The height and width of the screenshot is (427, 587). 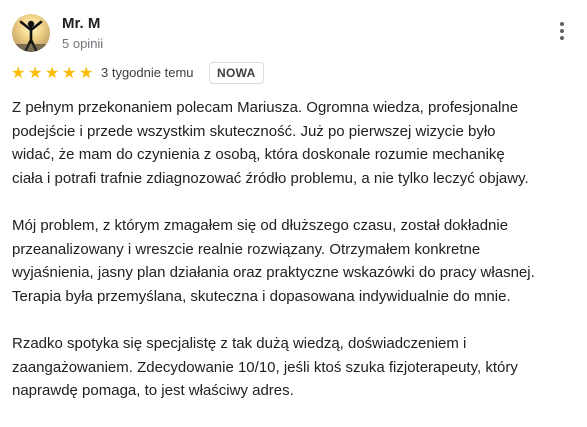 I want to click on avatar, so click(x=31, y=33).